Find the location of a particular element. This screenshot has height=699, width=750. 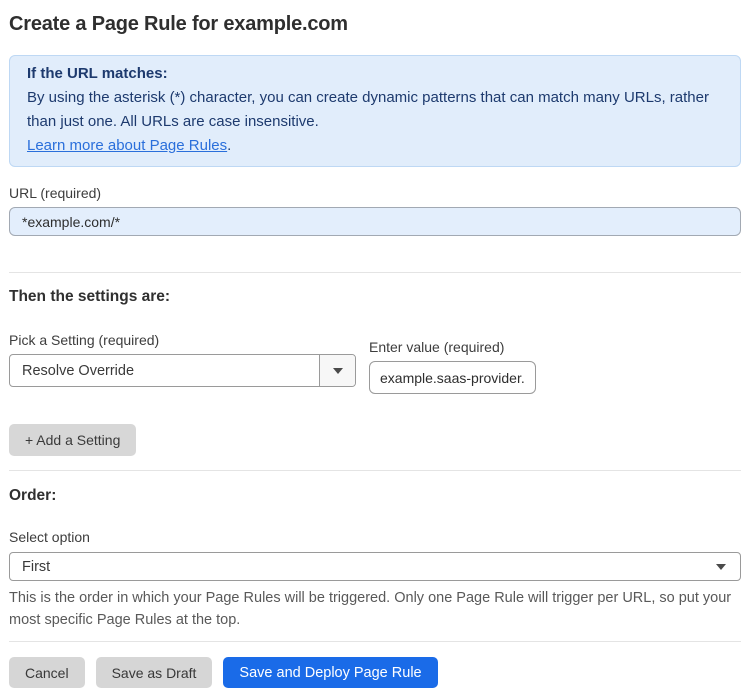

setting-select-value: Resolve Override is located at coordinates (78, 370).